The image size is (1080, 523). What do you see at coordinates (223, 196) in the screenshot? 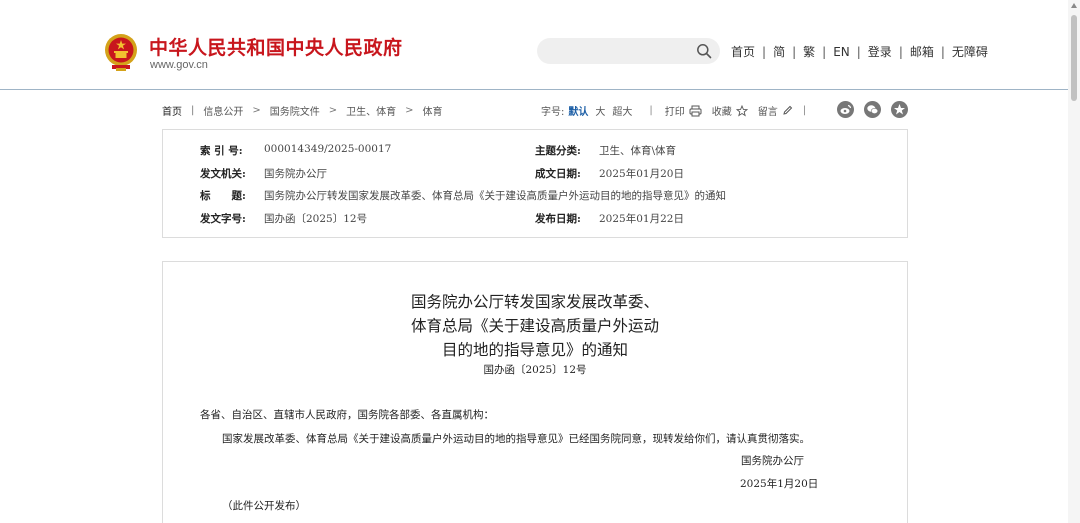
I see `metadata-label: 标 题:` at bounding box center [223, 196].